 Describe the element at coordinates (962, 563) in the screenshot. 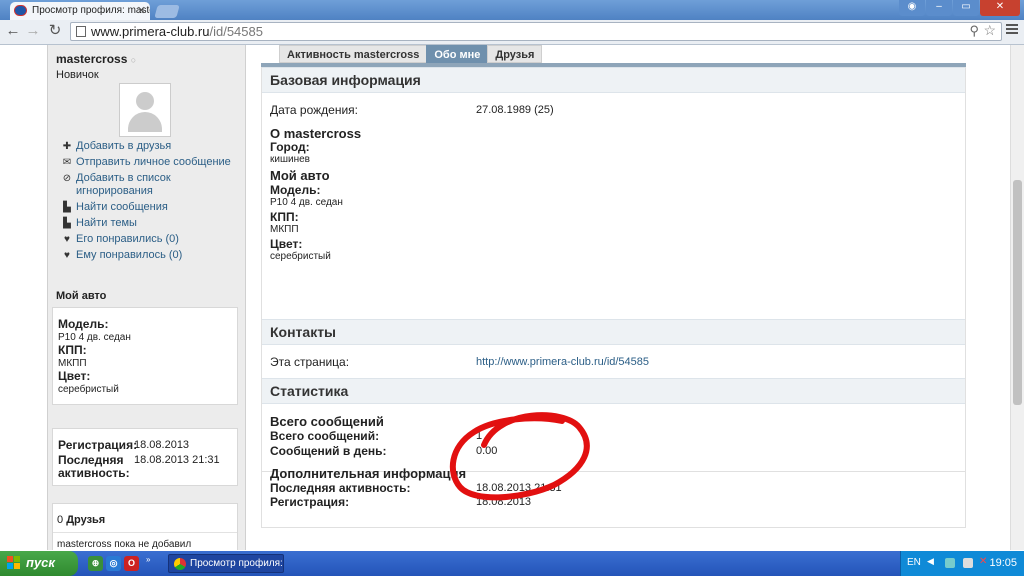

I see `system-tray: EN ◀ ✕ 19:05` at that location.